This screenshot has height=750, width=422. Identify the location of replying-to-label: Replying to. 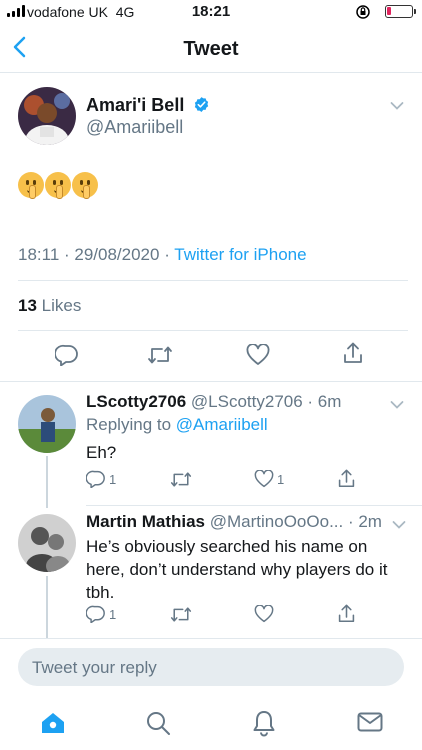
(131, 424).